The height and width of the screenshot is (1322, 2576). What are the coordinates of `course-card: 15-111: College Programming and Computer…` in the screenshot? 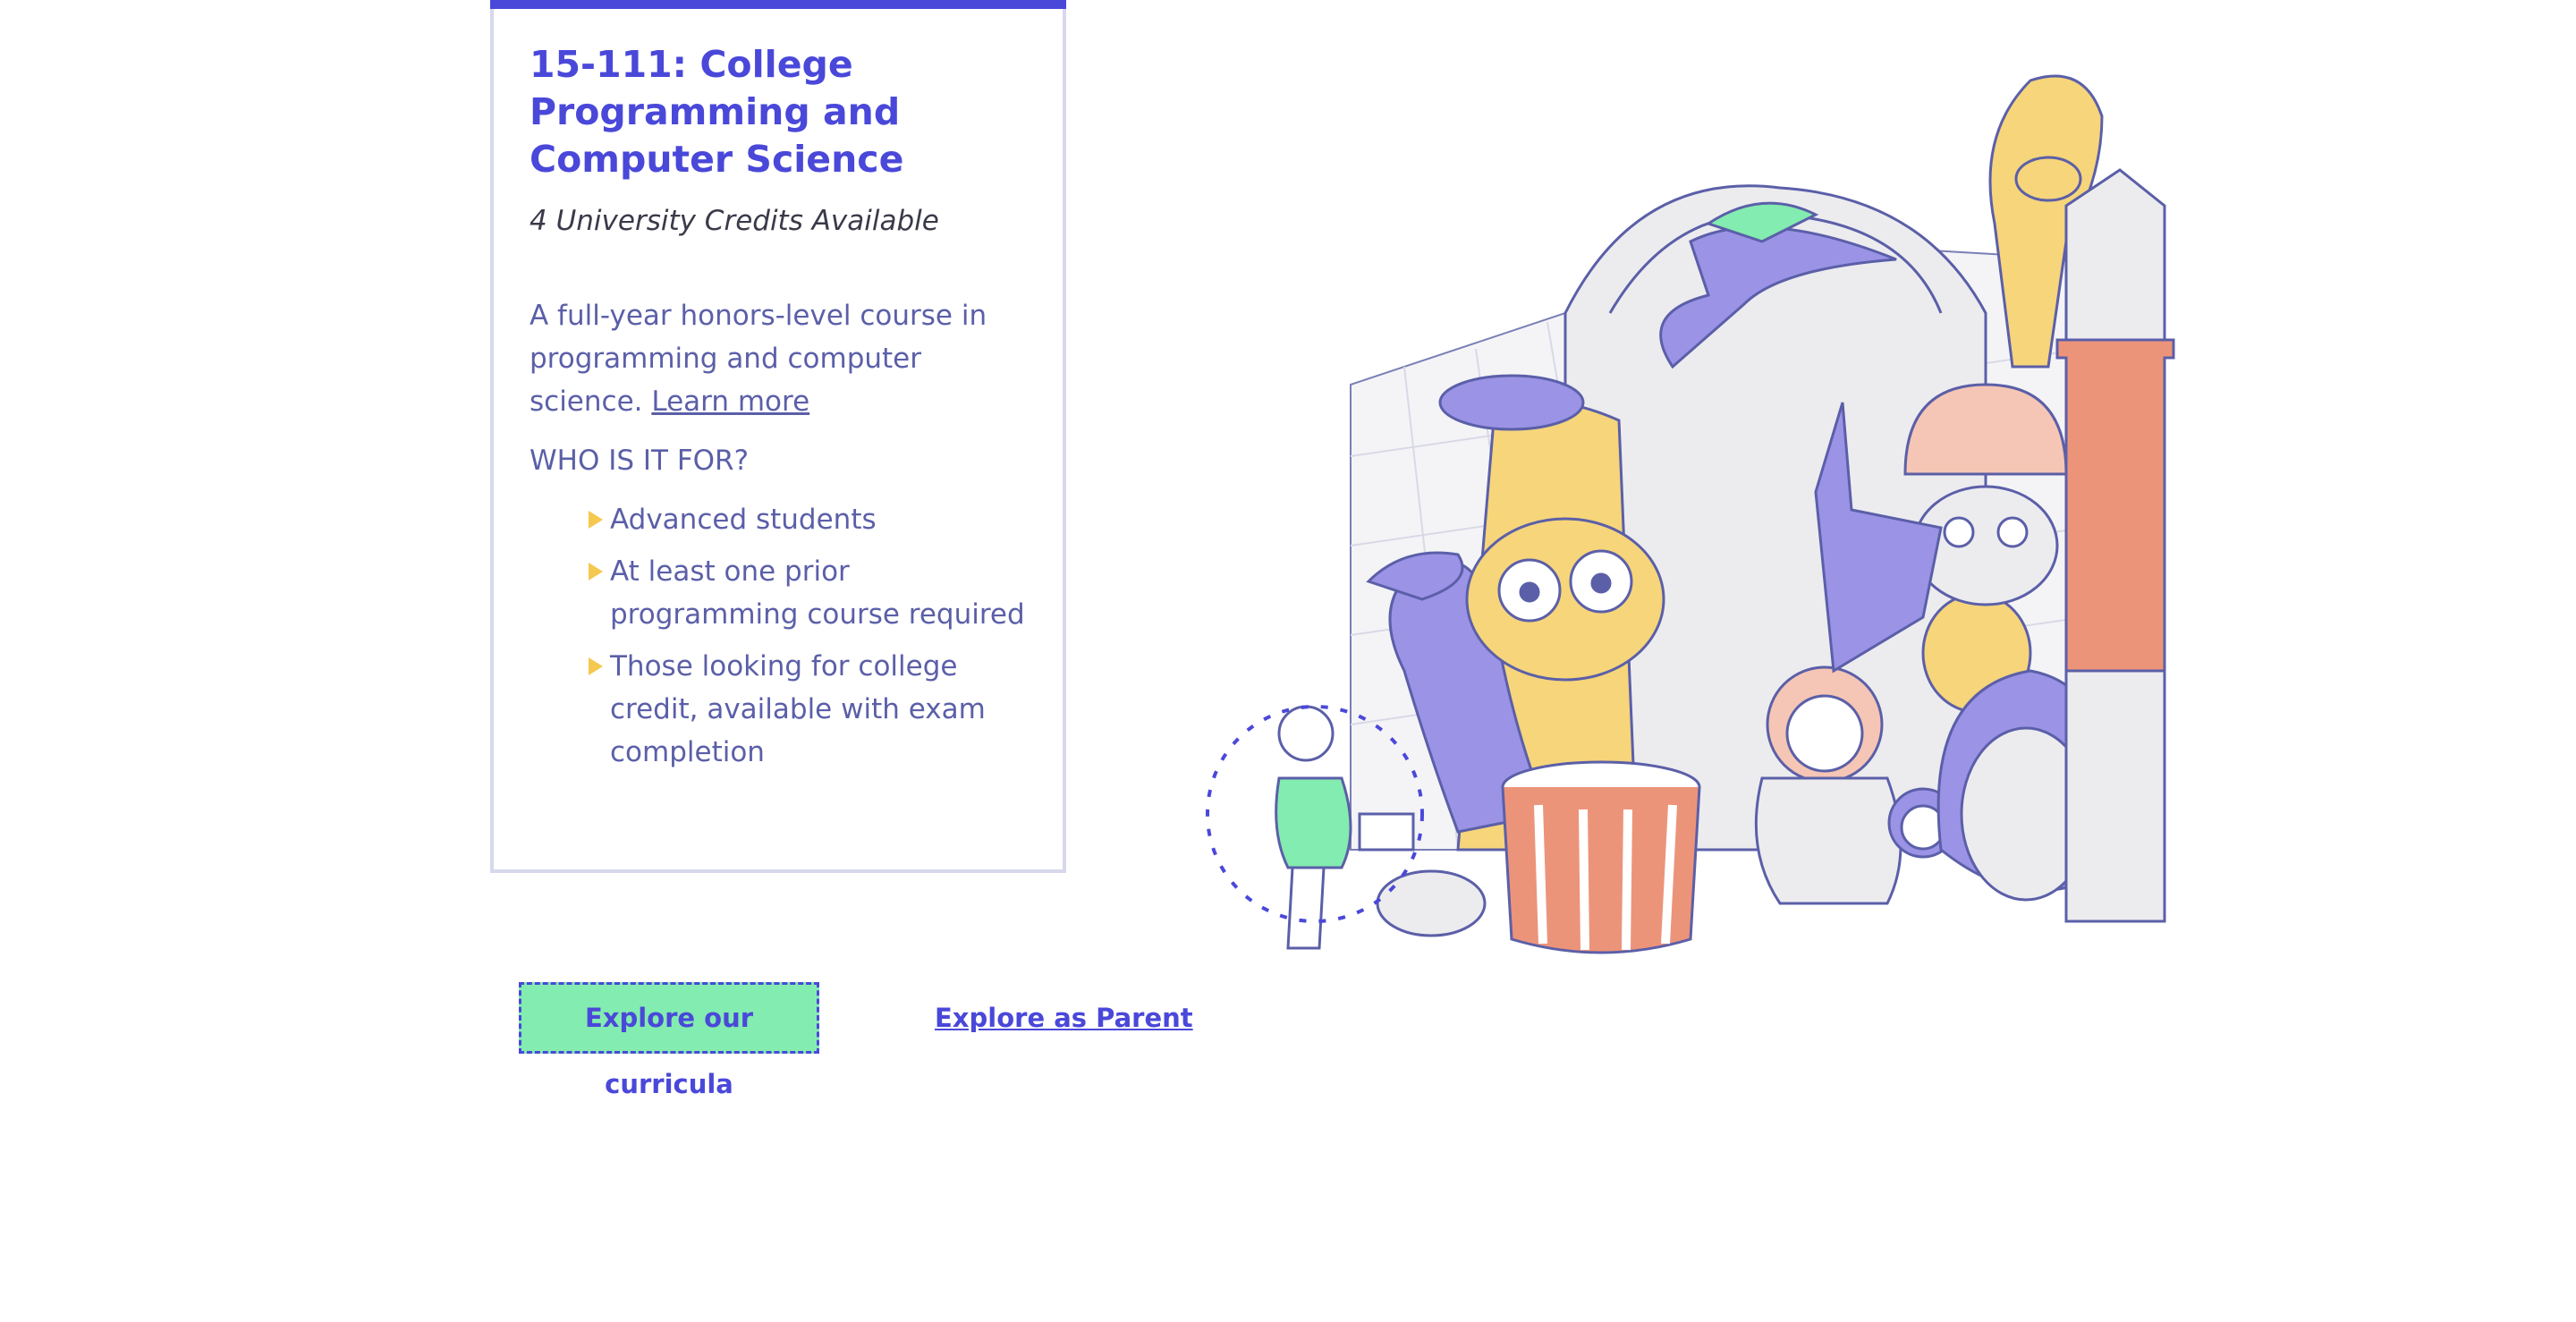 It's located at (778, 437).